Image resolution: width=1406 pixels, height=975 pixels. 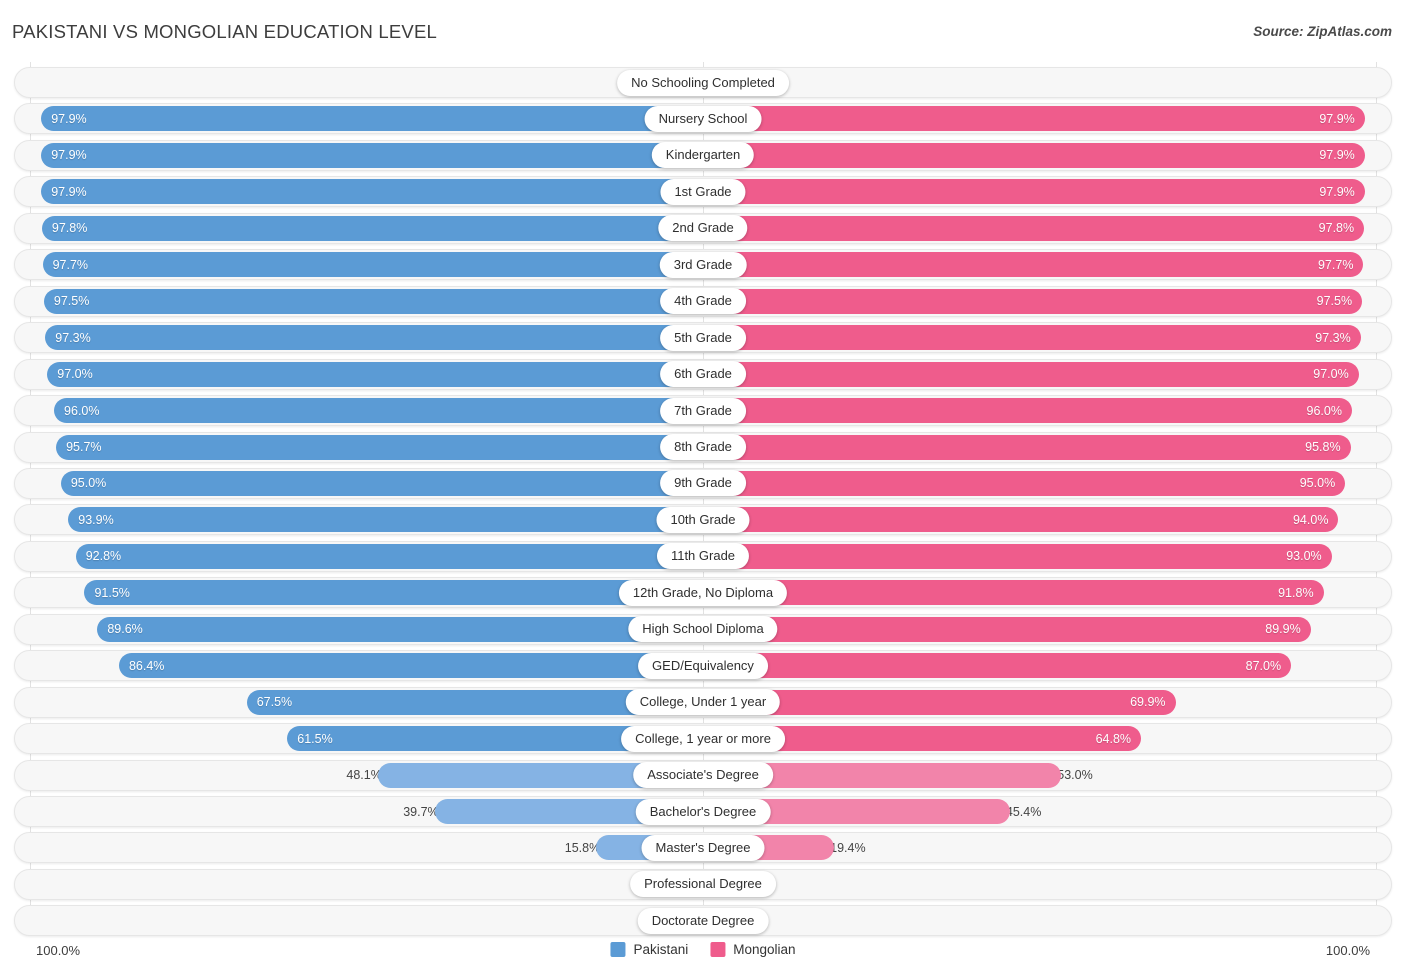 What do you see at coordinates (661, 949) in the screenshot?
I see `legend-label: Pakistani` at bounding box center [661, 949].